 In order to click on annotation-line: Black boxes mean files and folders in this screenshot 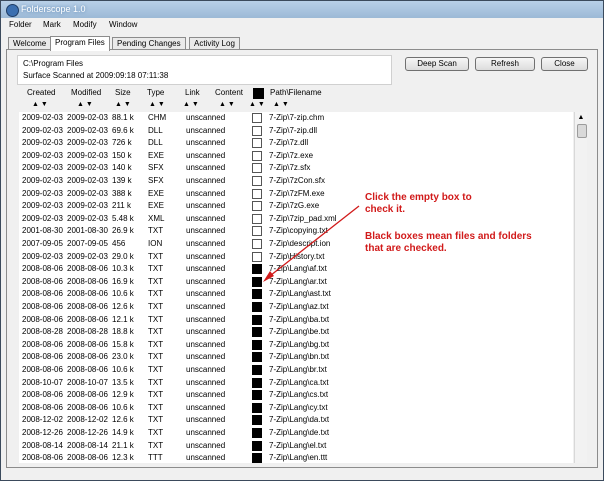, I will do `click(448, 236)`.